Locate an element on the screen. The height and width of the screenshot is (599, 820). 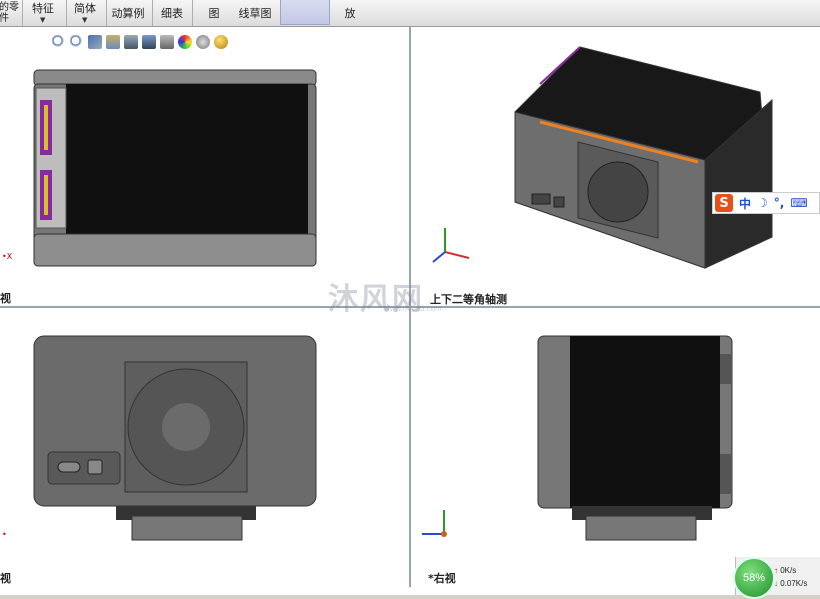
right-view-model is located at coordinates (636, 439).